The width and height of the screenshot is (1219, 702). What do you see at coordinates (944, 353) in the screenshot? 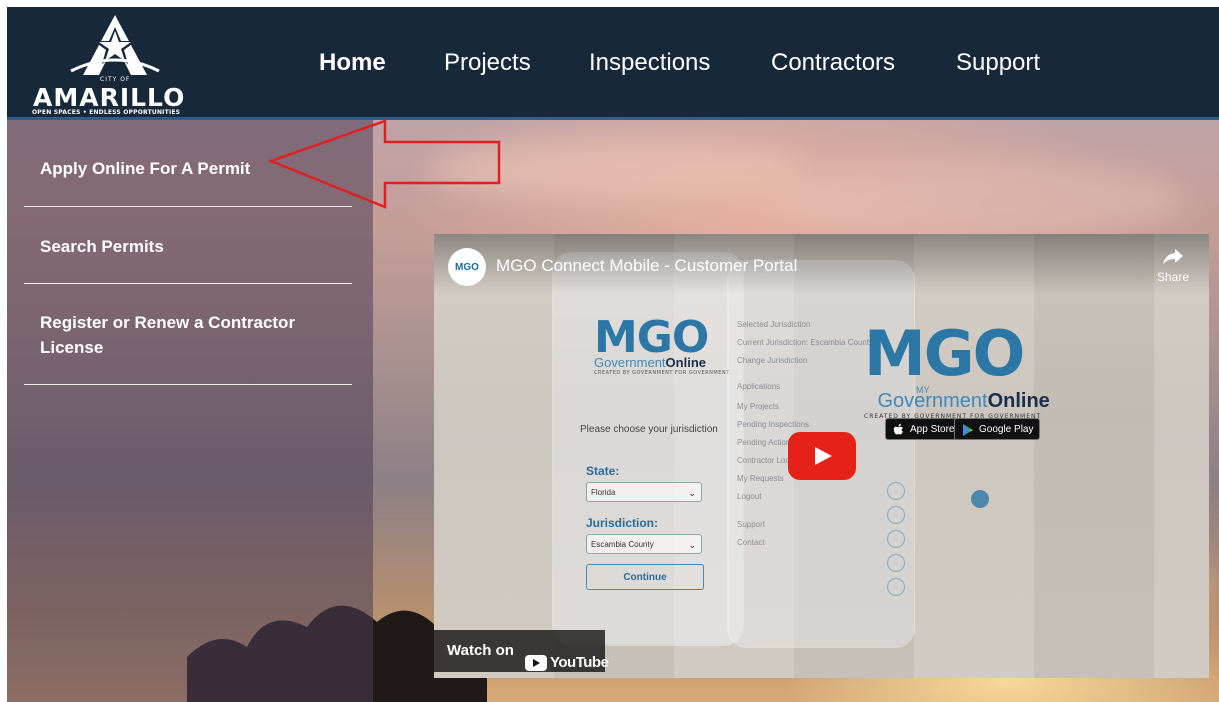
I see `mgo-wordmark: MGO` at bounding box center [944, 353].